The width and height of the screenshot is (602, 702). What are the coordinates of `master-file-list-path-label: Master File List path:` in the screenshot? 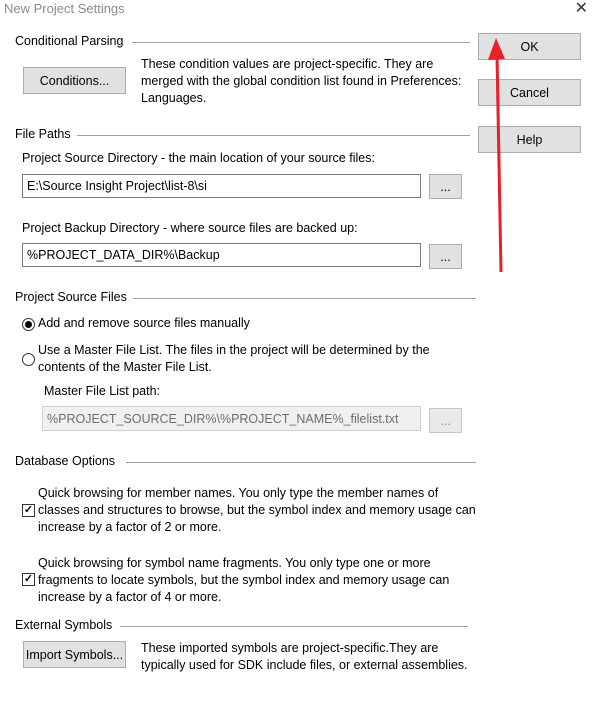 It's located at (102, 391).